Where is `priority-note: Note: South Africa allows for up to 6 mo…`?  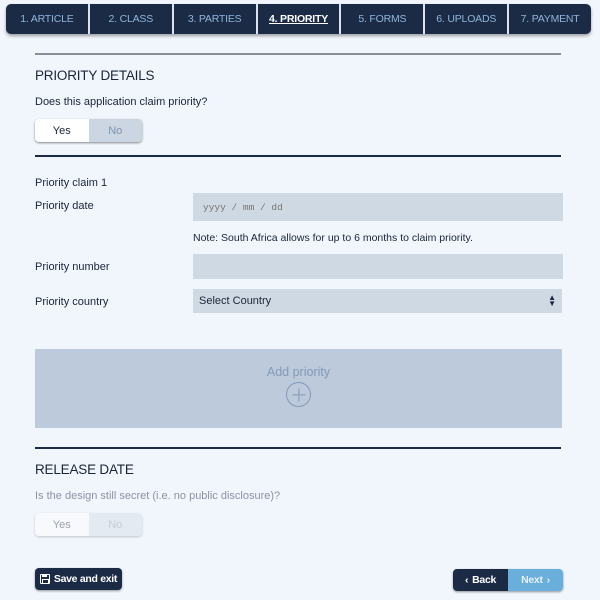 priority-note: Note: South Africa allows for up to 6 mo… is located at coordinates (333, 238).